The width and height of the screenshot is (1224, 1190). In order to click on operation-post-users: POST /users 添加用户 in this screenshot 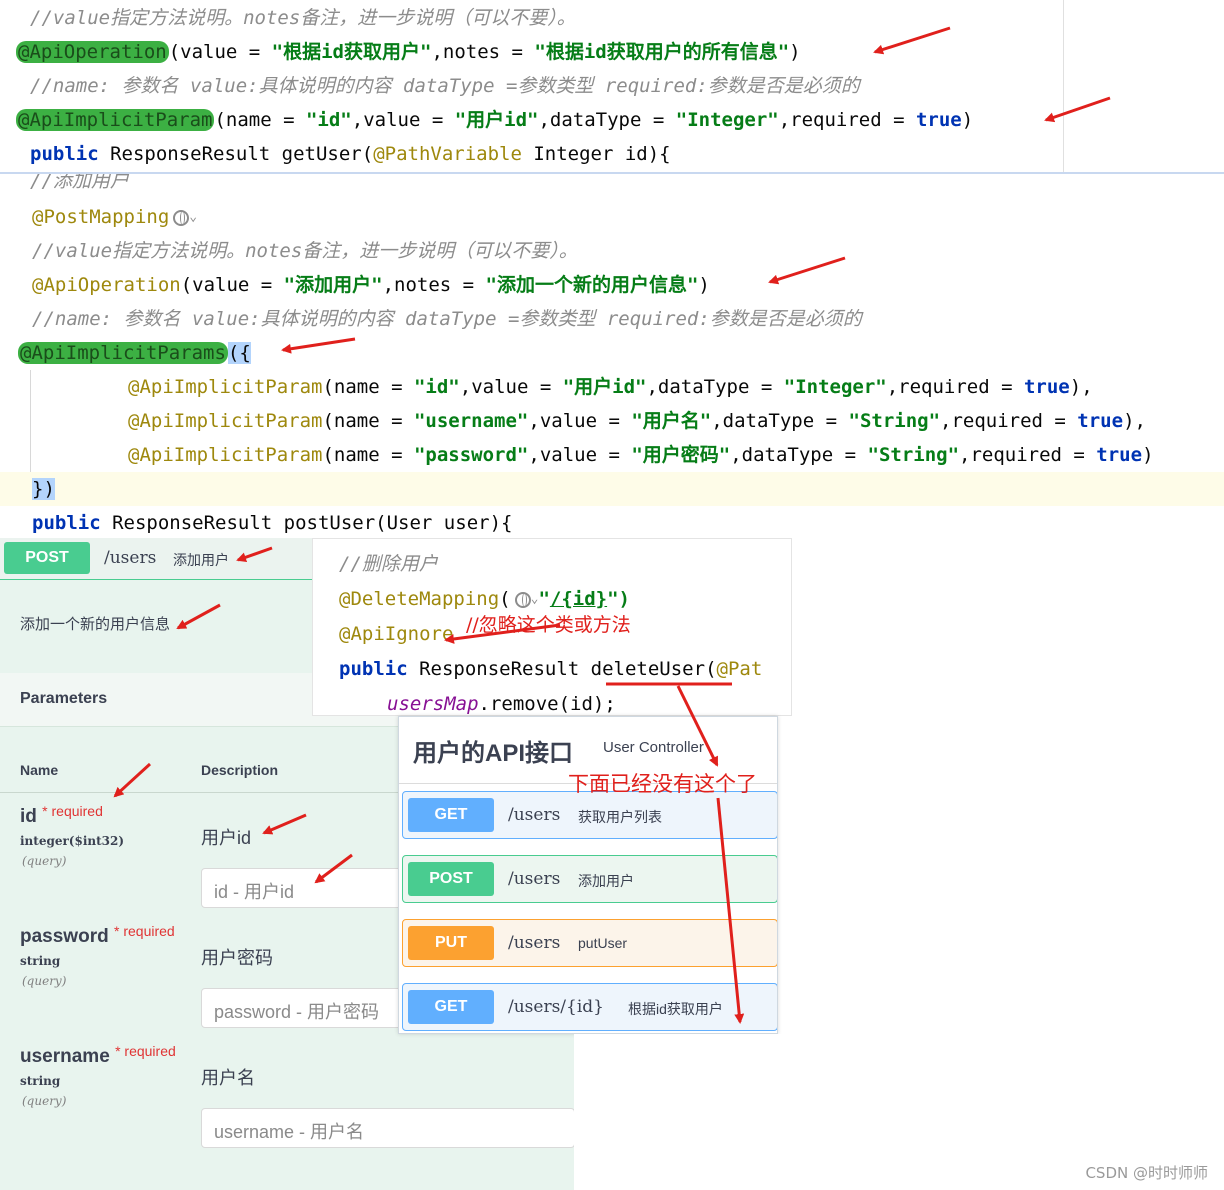, I will do `click(589, 879)`.